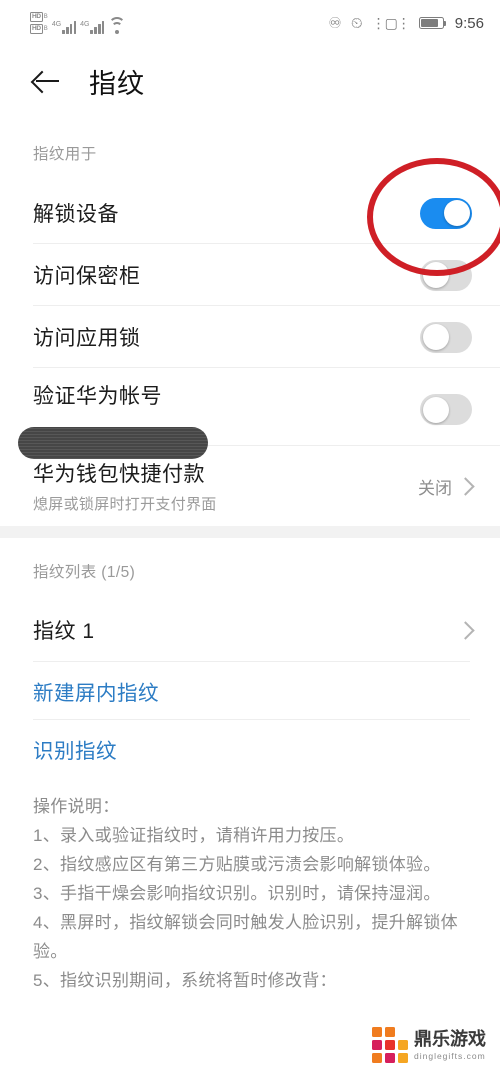 The image size is (500, 1084). I want to click on title-bar: 指纹, so click(250, 81).